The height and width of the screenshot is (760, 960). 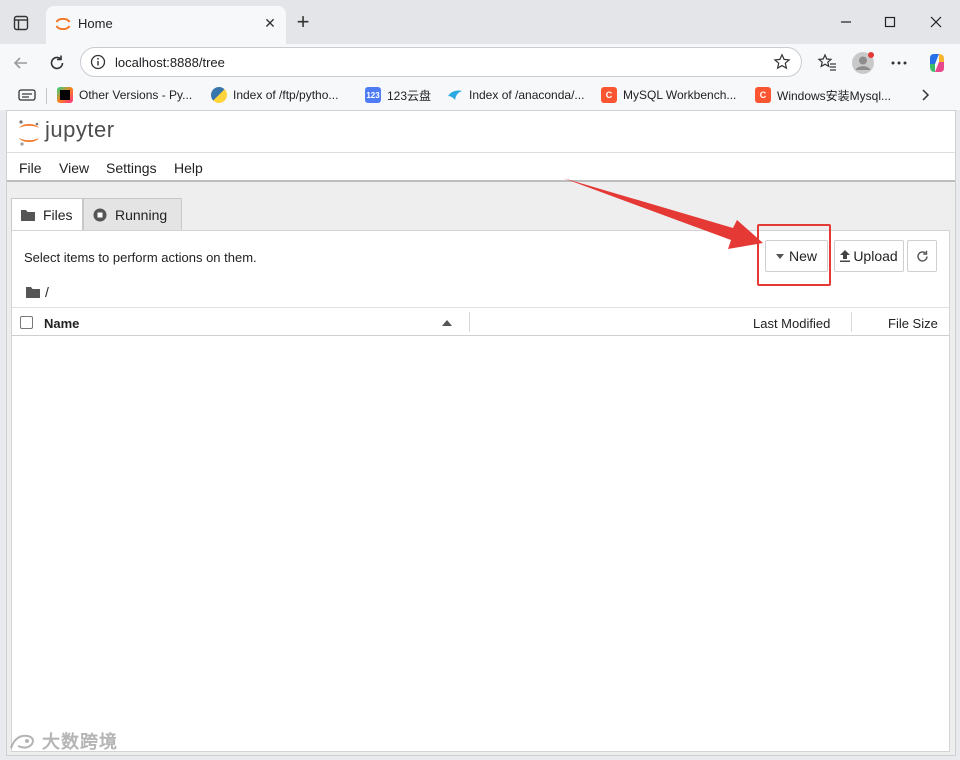 What do you see at coordinates (480, 22) in the screenshot?
I see `browser-titlebar: Home ✕ +` at bounding box center [480, 22].